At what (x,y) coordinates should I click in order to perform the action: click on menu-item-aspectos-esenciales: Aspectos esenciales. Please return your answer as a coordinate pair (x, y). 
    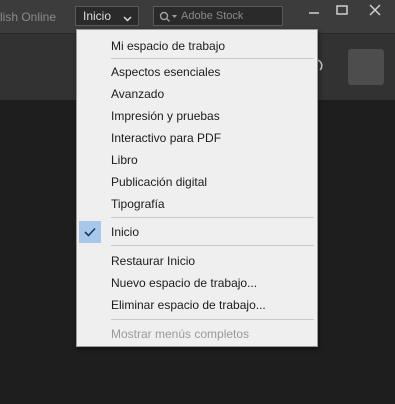
    Looking at the image, I should click on (197, 72).